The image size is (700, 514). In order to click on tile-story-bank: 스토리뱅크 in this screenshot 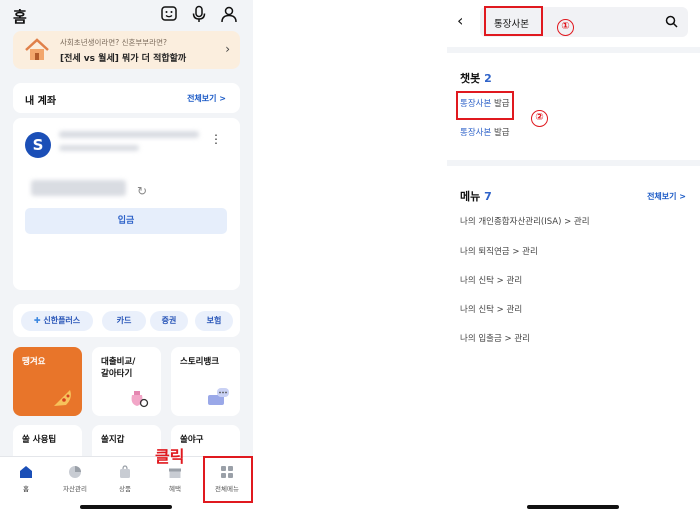, I will do `click(205, 381)`.